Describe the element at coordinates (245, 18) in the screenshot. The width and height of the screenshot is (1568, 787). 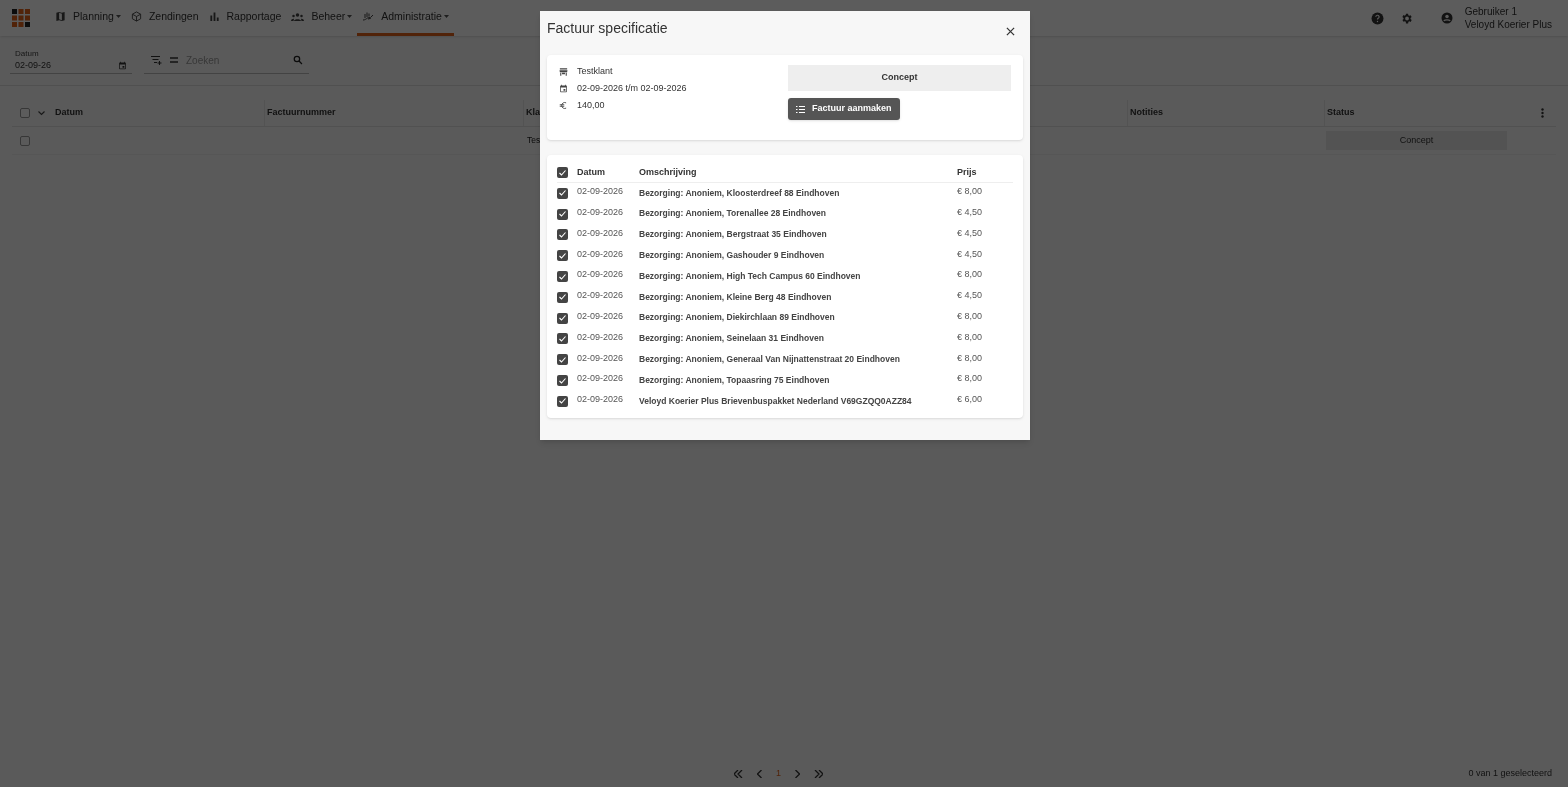
I see `nav-menu-item: Rapportage` at that location.